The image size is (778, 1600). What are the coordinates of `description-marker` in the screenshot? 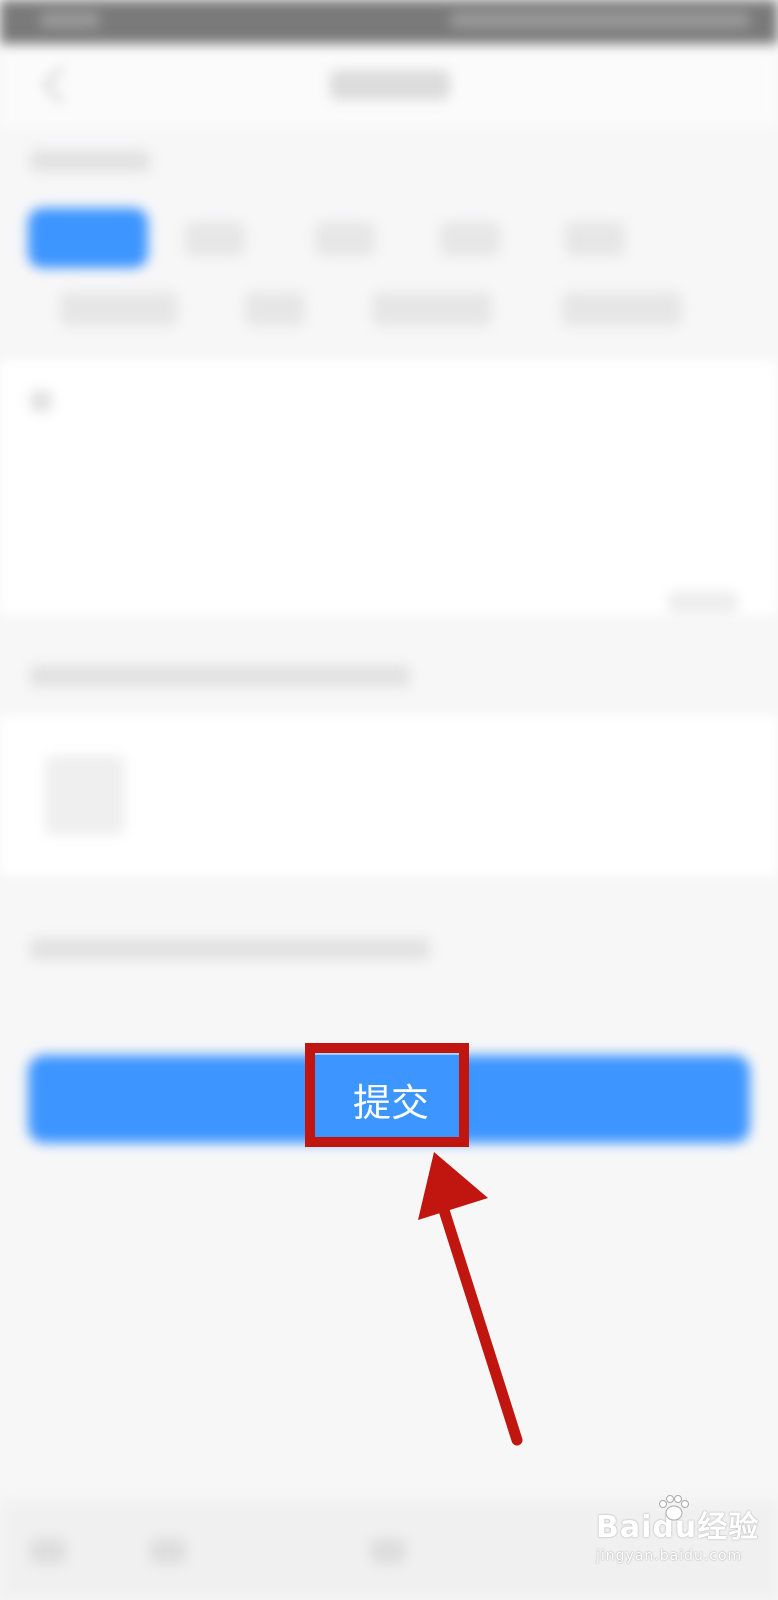 It's located at (41, 401).